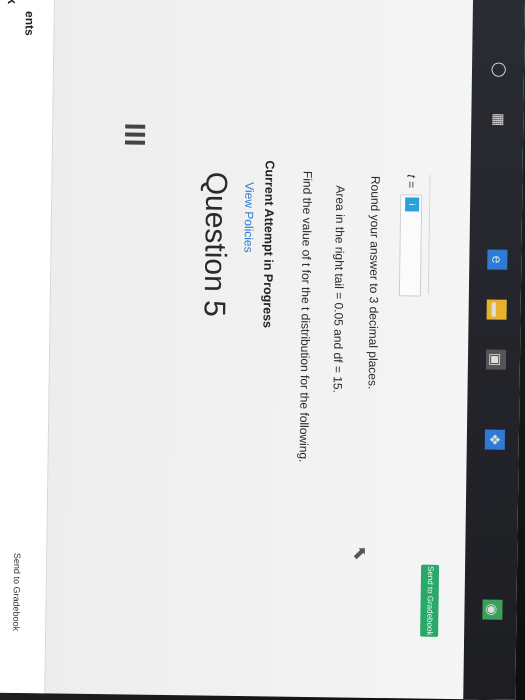 This screenshot has width=525, height=700. What do you see at coordinates (494, 439) in the screenshot?
I see `dropbox-icon: ❖` at bounding box center [494, 439].